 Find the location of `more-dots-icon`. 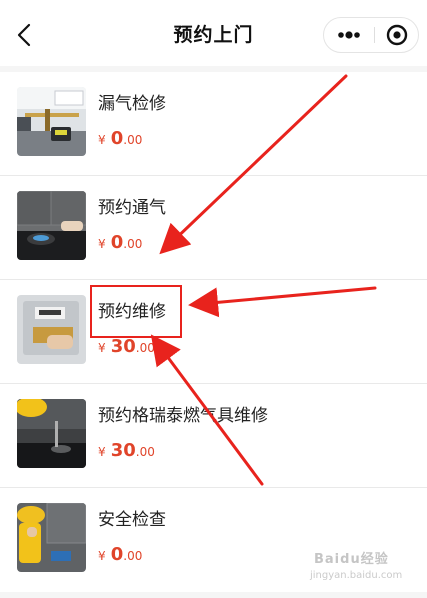

more-dots-icon is located at coordinates (349, 35).